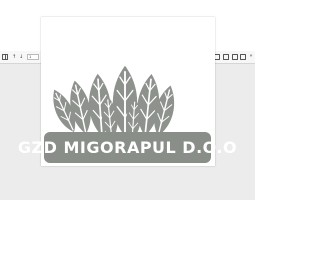  Describe the element at coordinates (21, 56) in the screenshot. I see `arrow-down-icon: ↓` at that location.